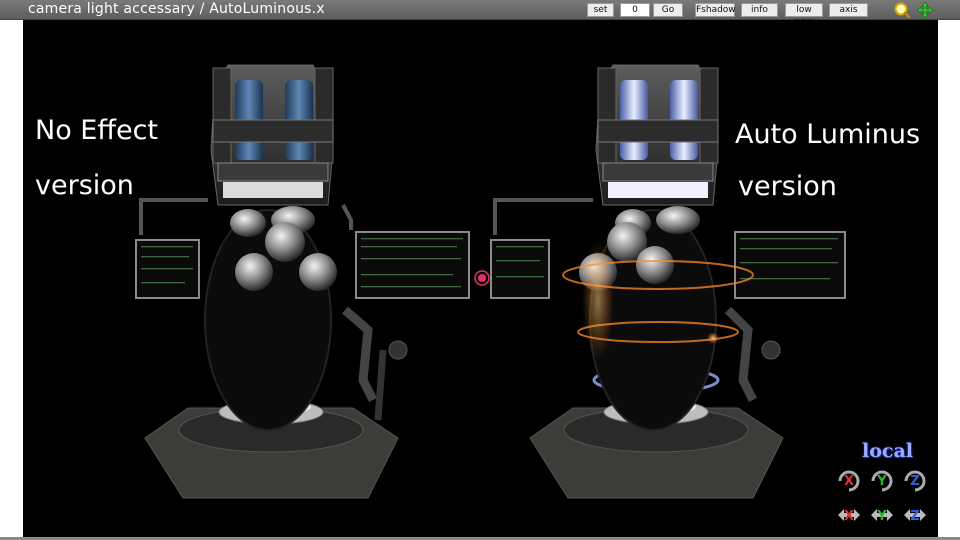 This screenshot has height=540, width=960. I want to click on rotate-z-label: Z, so click(914, 481).